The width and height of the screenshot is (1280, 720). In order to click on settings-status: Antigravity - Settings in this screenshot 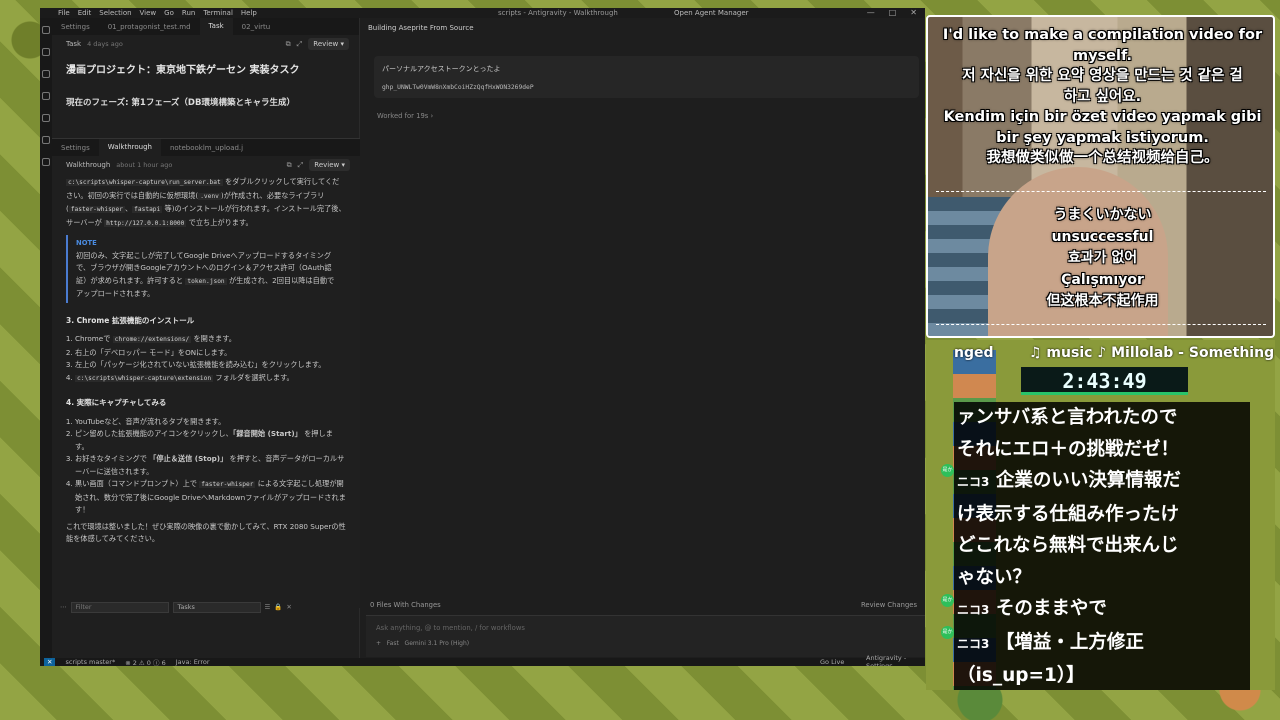, I will do `click(895, 660)`.